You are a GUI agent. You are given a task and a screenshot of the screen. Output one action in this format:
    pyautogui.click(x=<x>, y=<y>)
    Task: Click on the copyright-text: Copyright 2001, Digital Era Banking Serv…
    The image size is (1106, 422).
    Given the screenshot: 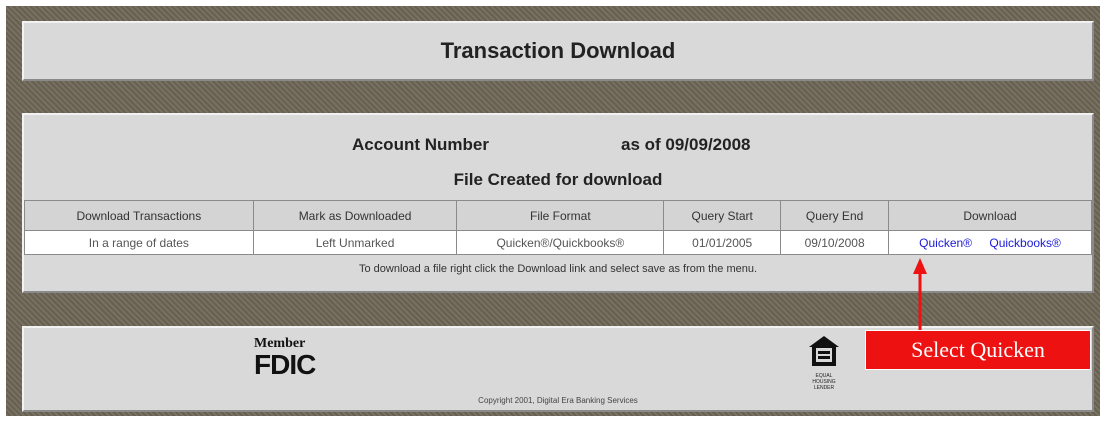 What is the action you would take?
    pyautogui.click(x=558, y=400)
    